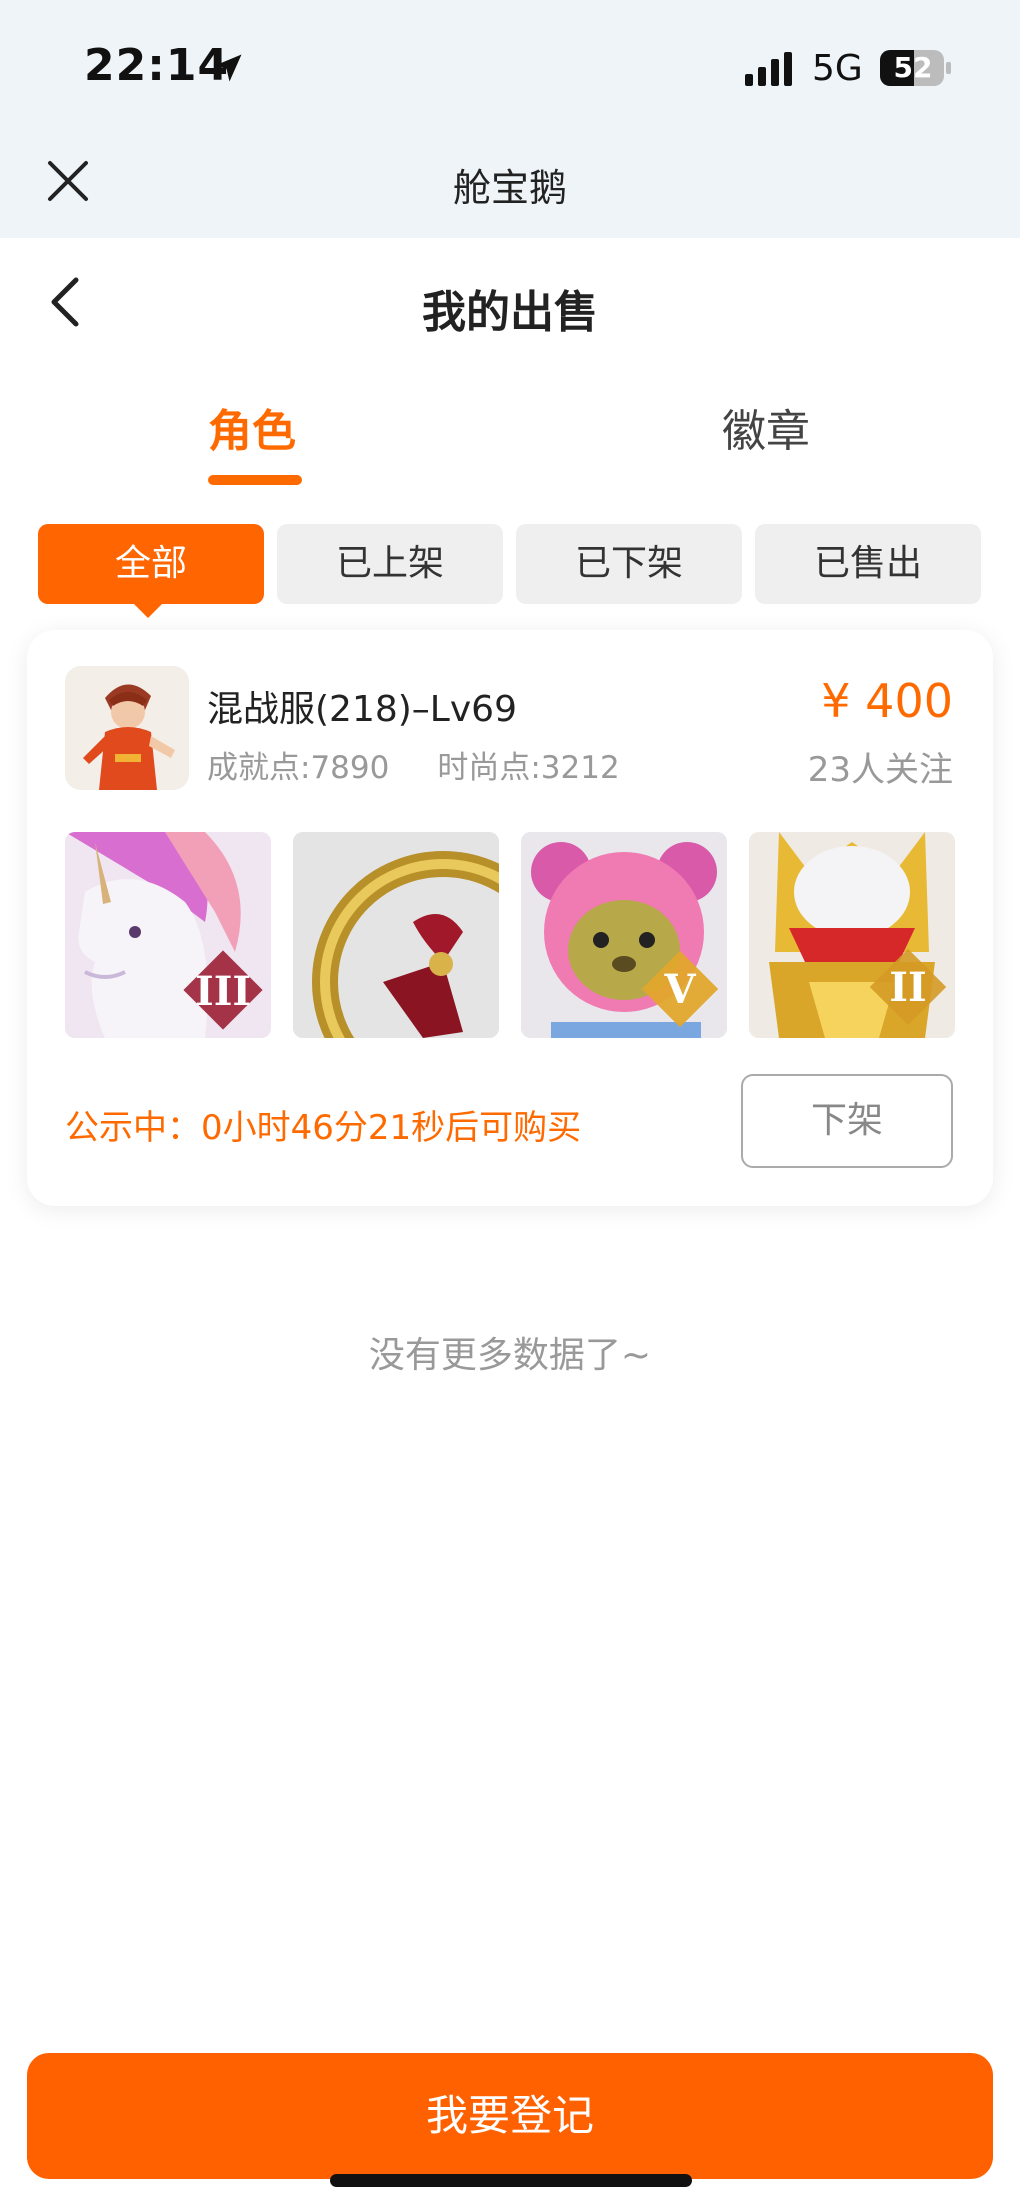 The width and height of the screenshot is (1020, 2207). What do you see at coordinates (148, 610) in the screenshot?
I see `filter-pointer` at bounding box center [148, 610].